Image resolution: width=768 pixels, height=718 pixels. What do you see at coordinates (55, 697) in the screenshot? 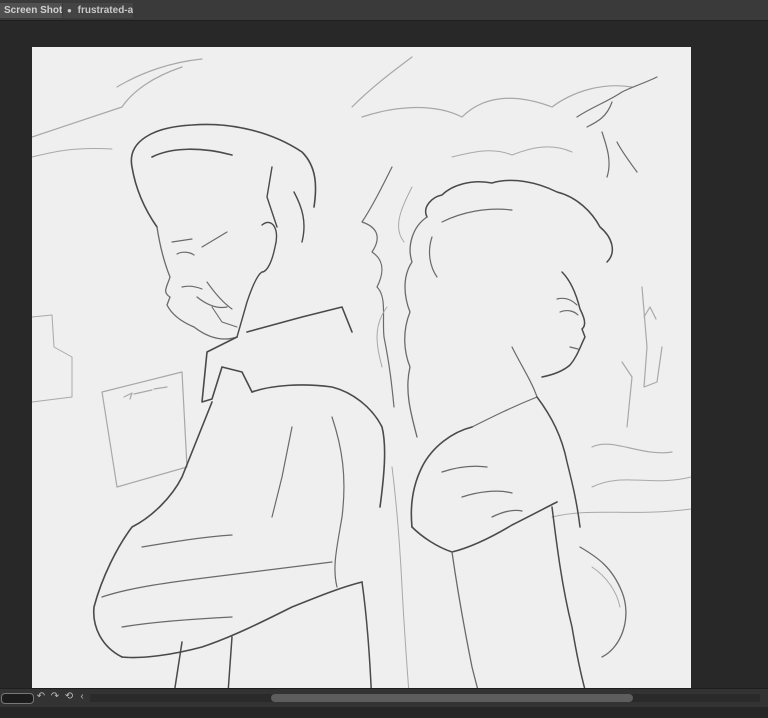
I see `redo-icon: ↷` at bounding box center [55, 697].